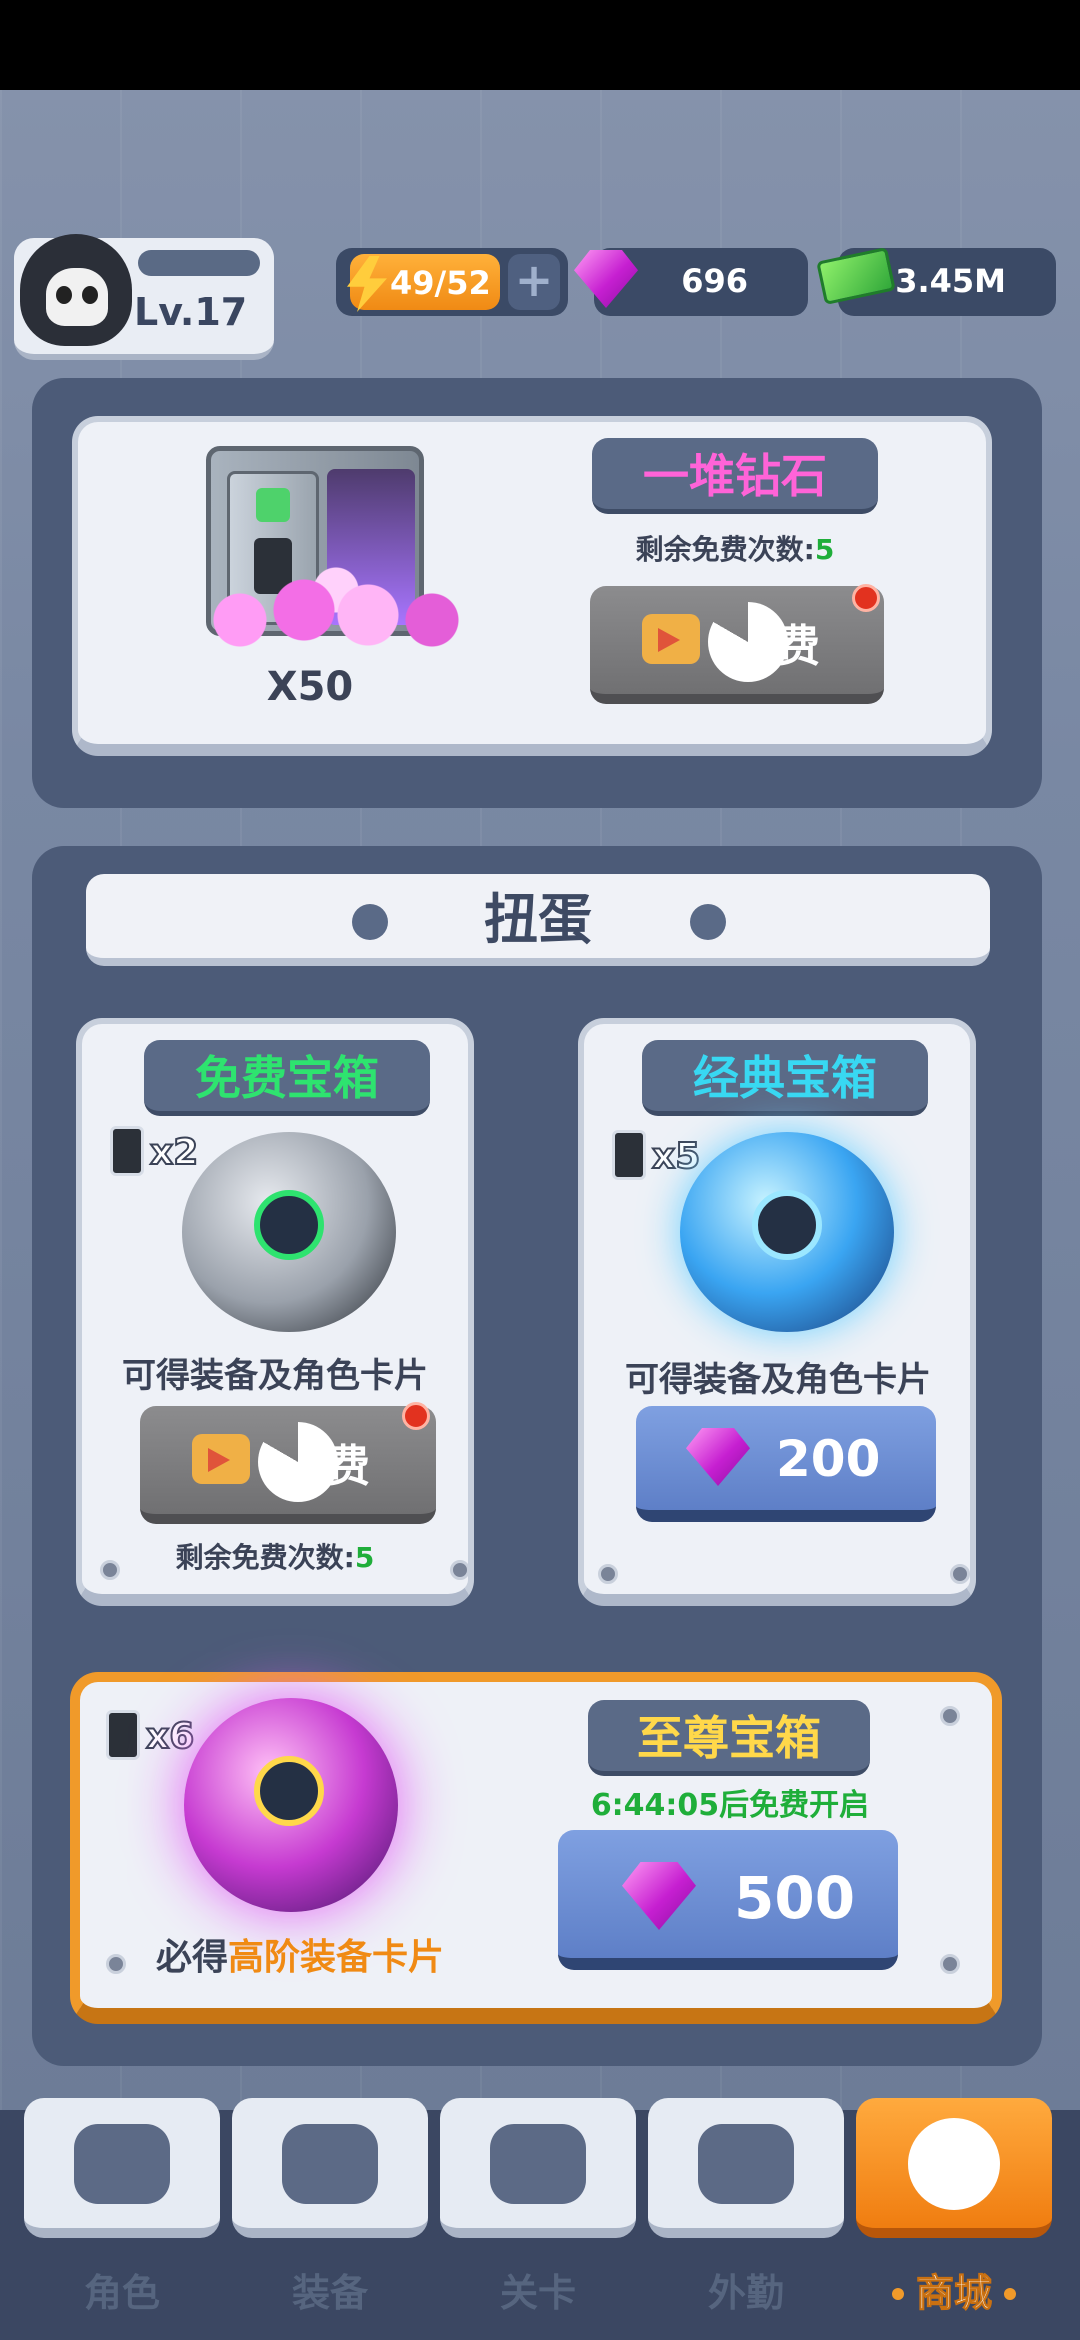 This screenshot has height=2340, width=1080. Describe the element at coordinates (310, 687) in the screenshot. I see `diamond-amount: X50` at that location.